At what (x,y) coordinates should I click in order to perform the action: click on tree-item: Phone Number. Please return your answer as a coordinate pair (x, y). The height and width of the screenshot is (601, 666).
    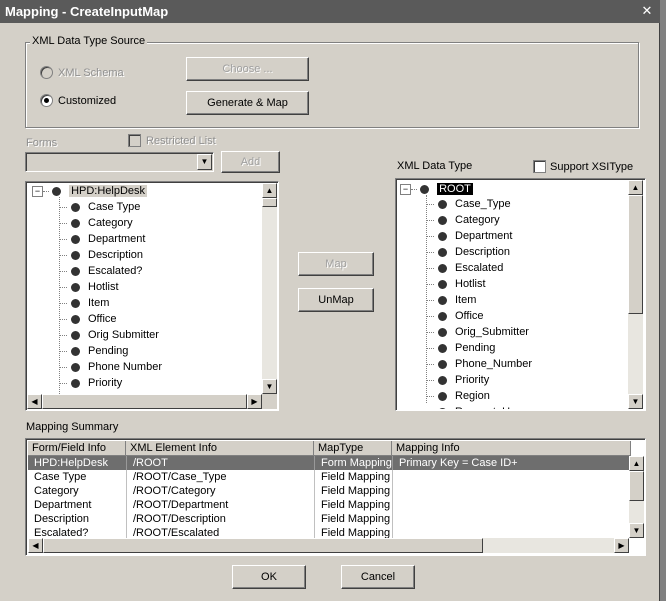
    Looking at the image, I should click on (110, 367).